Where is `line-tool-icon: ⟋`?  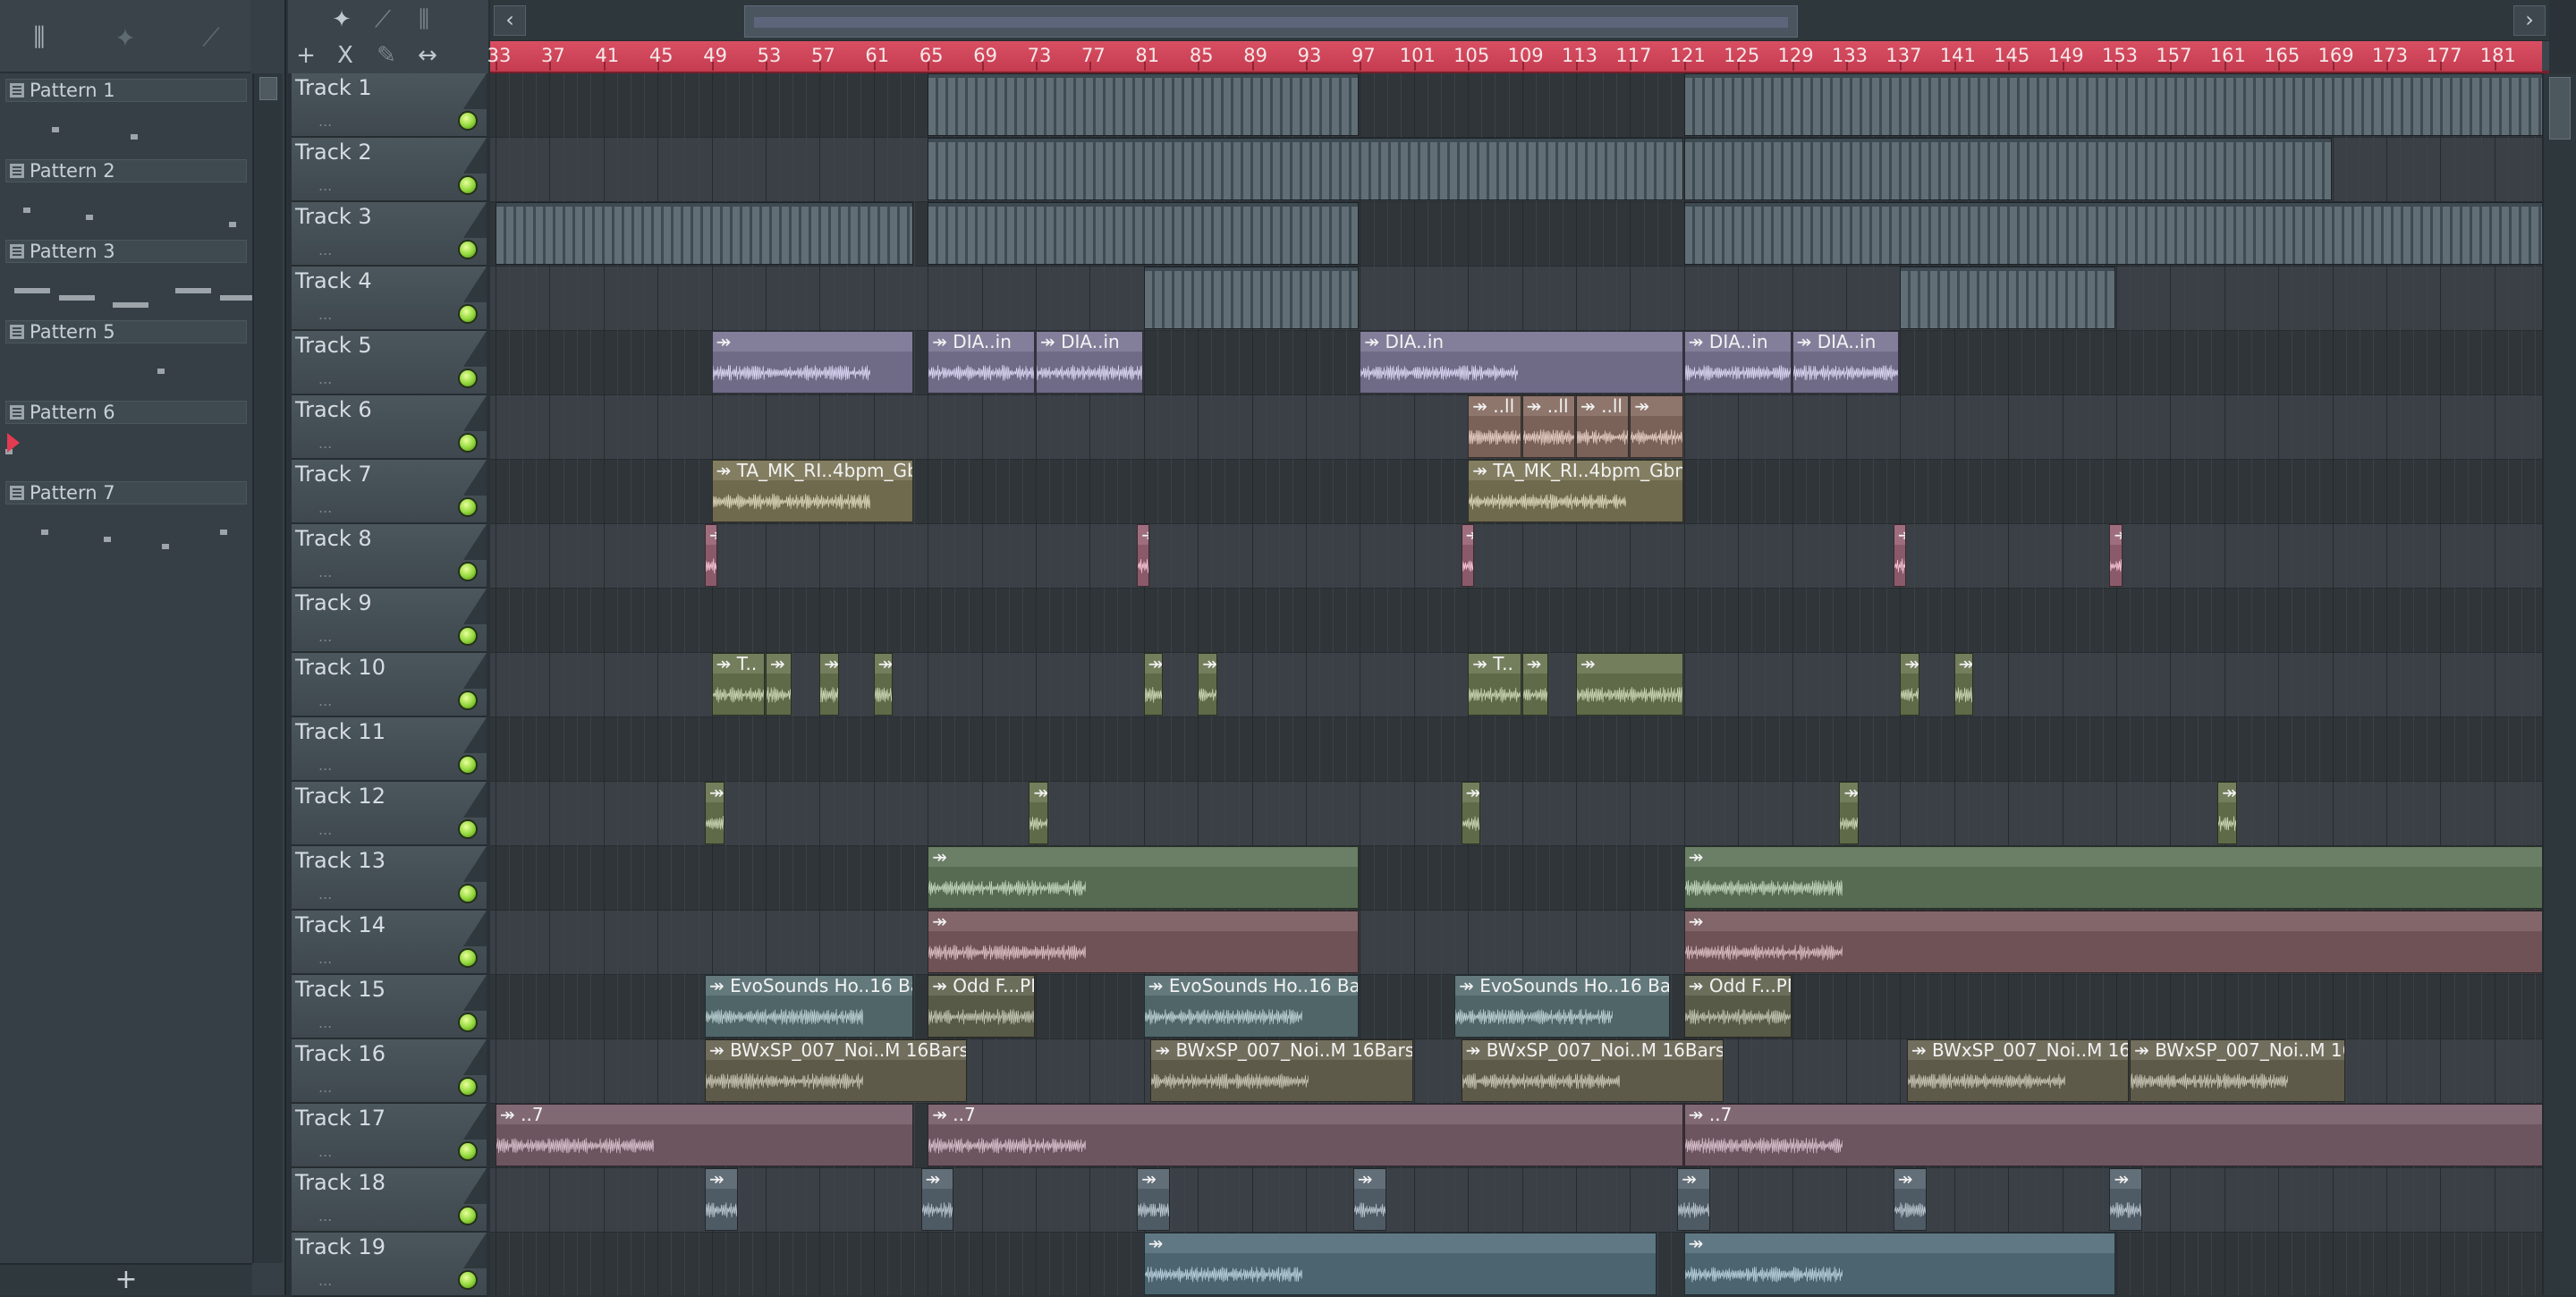
line-tool-icon: ⟋ is located at coordinates (383, 20).